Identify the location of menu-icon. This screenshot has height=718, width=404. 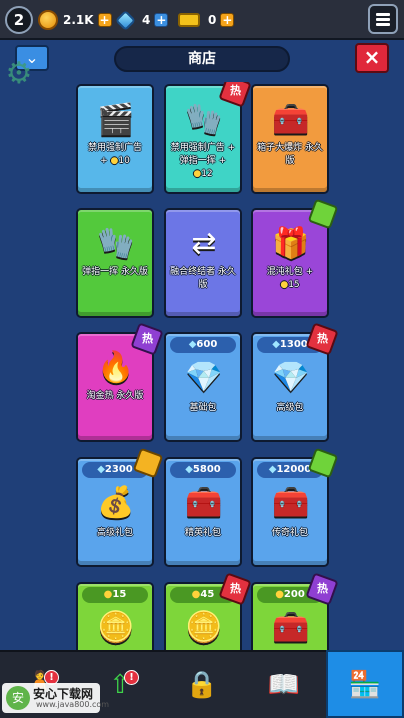
(383, 14).